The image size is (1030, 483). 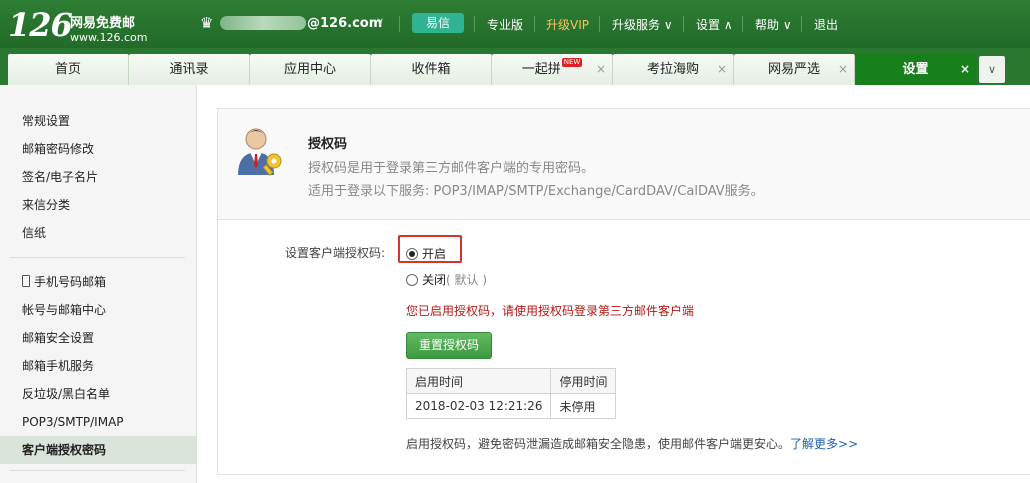 I want to click on settings-menu: 设置 ∧, so click(x=714, y=24).